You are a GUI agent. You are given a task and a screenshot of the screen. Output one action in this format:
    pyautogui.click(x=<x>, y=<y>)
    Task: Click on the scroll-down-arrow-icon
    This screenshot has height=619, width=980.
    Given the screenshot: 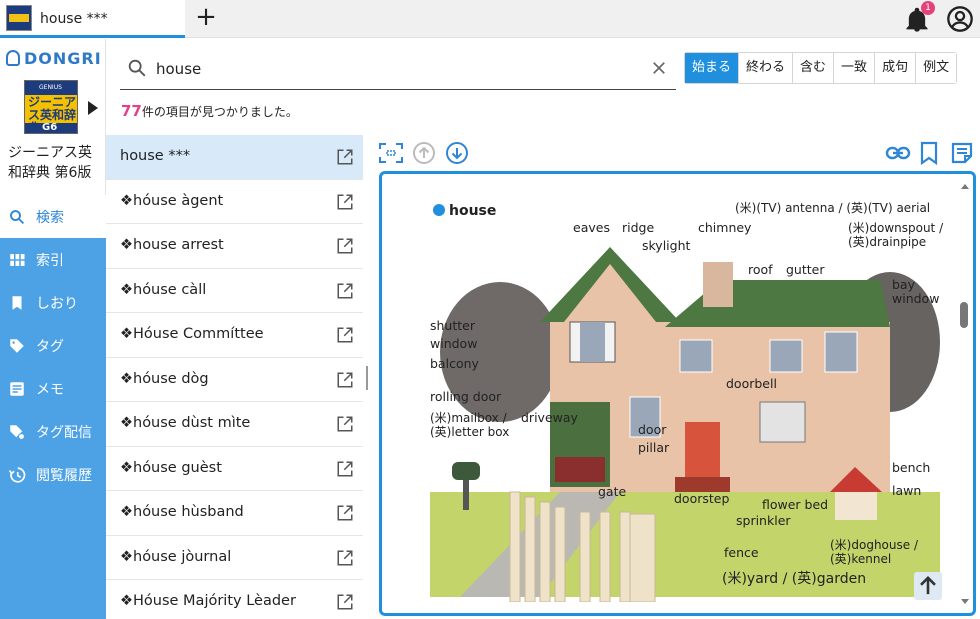 What is the action you would take?
    pyautogui.click(x=965, y=602)
    